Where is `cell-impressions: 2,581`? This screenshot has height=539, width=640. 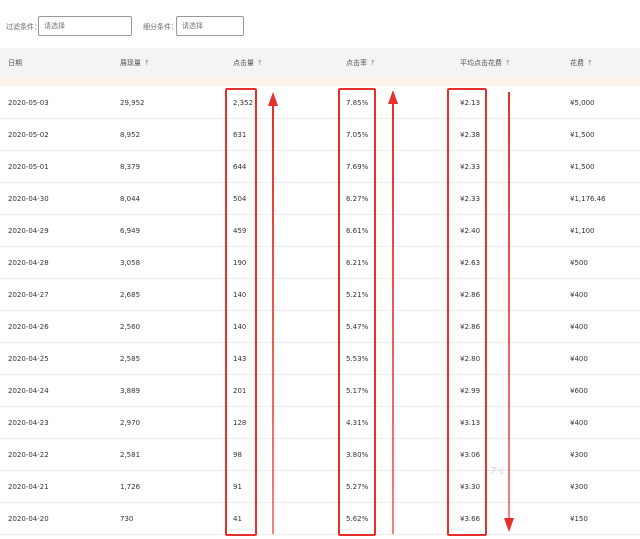 cell-impressions: 2,581 is located at coordinates (130, 455).